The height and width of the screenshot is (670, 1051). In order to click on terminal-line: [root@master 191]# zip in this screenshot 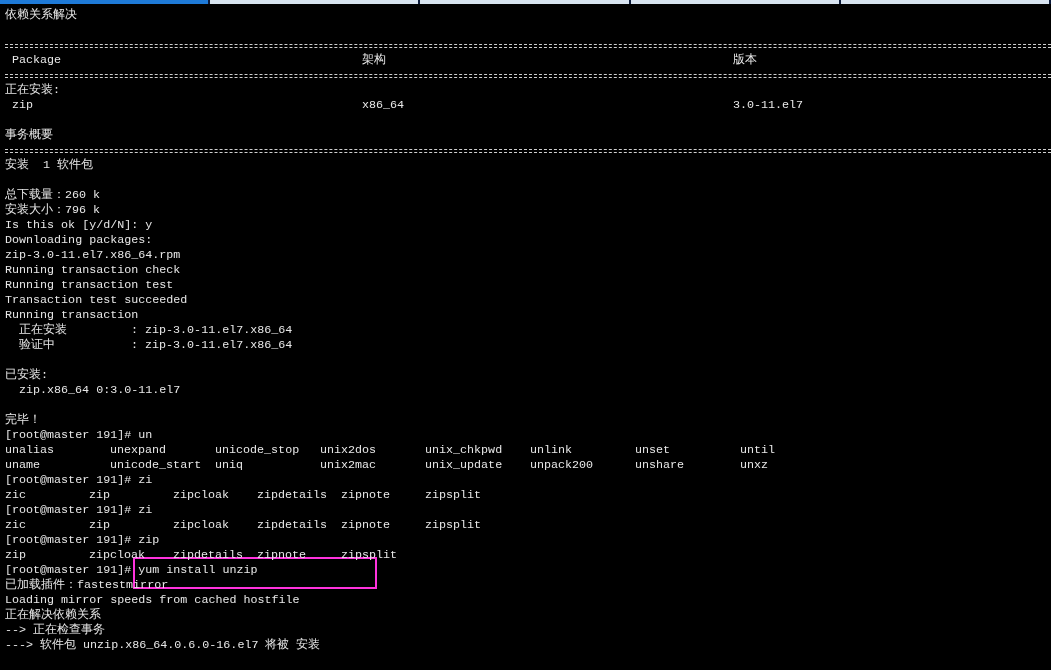, I will do `click(82, 540)`.